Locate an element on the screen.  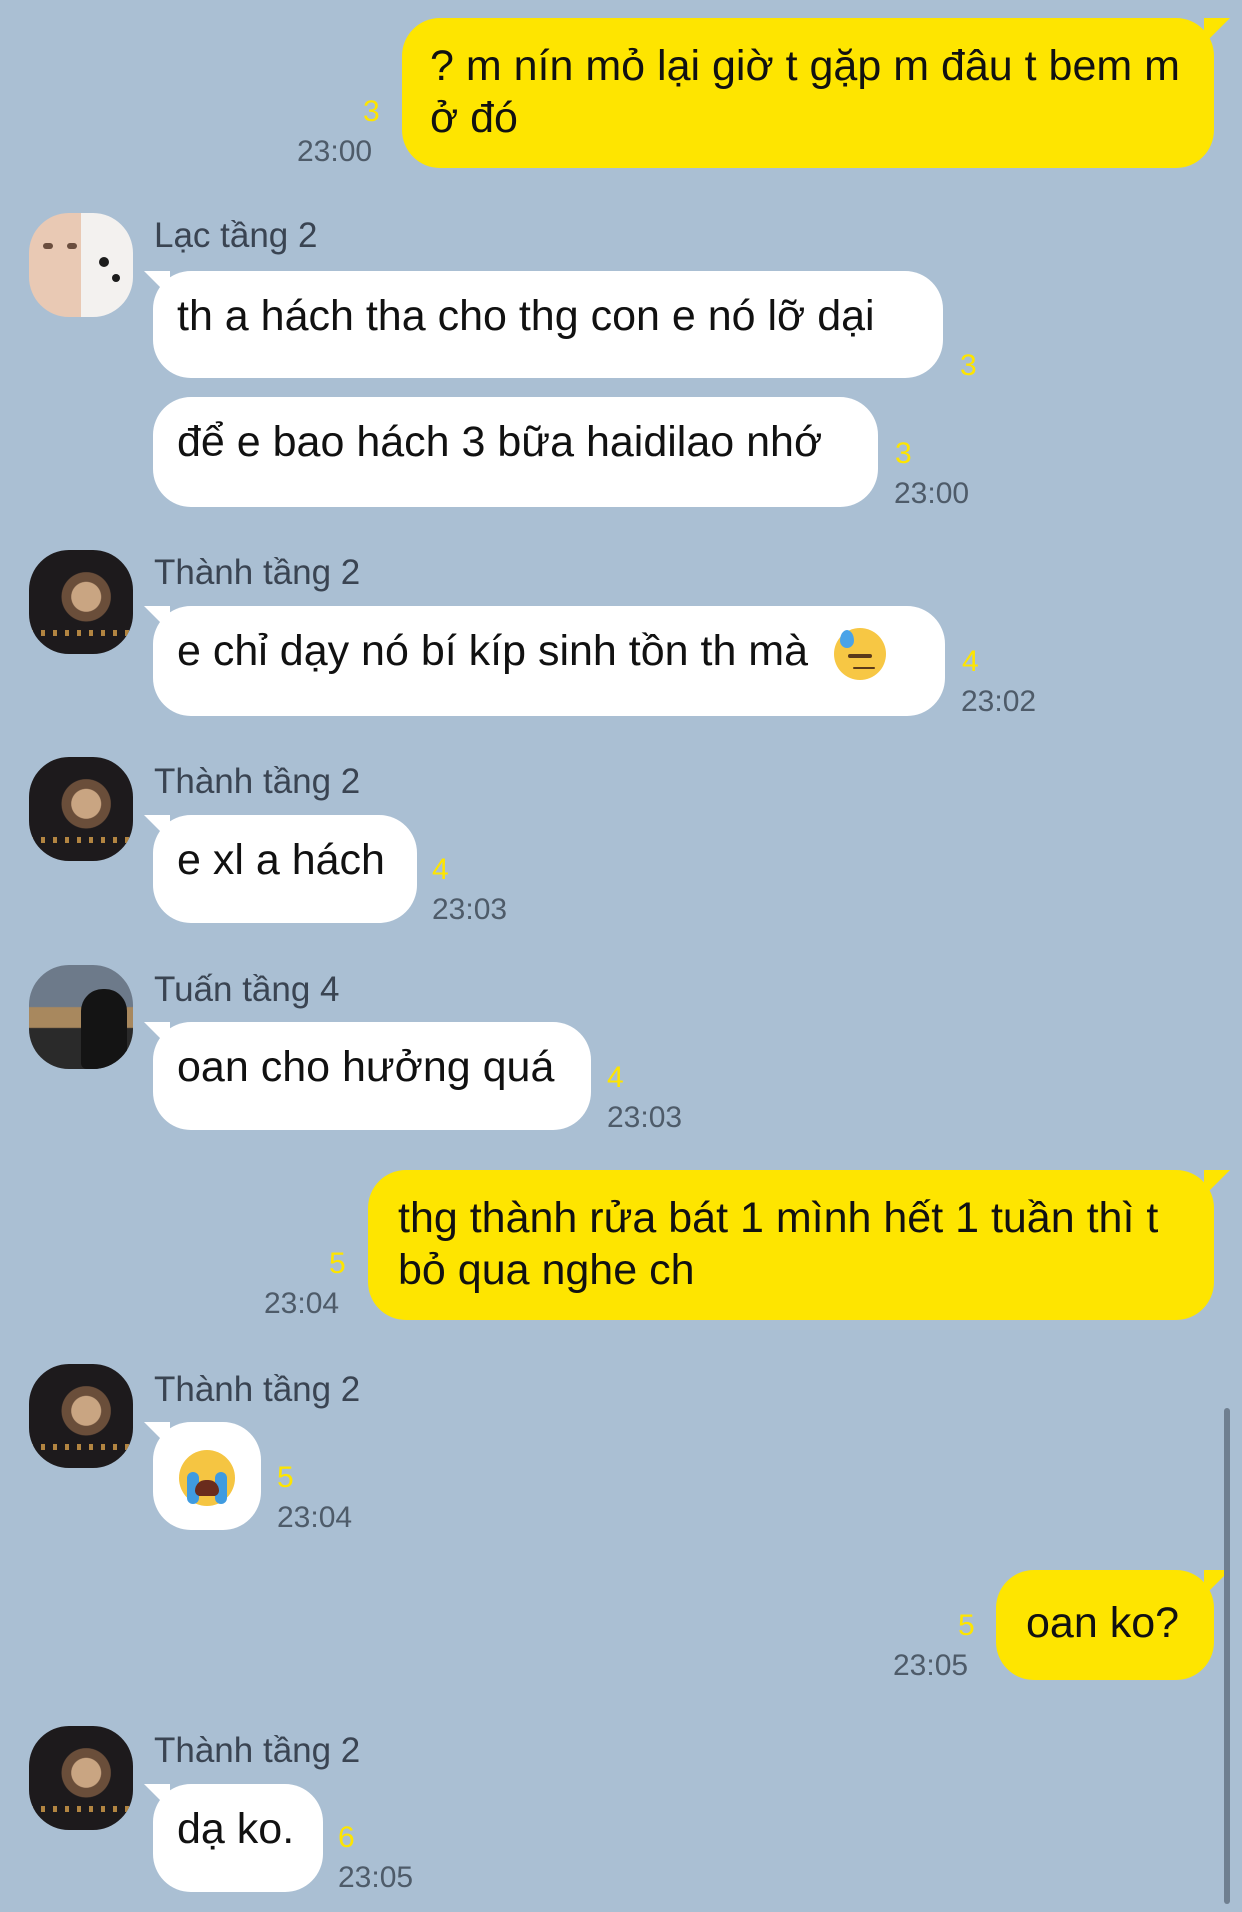
message-bubble-incoming: th a hách tha cho thg con e nó lỡ dại is located at coordinates (548, 324).